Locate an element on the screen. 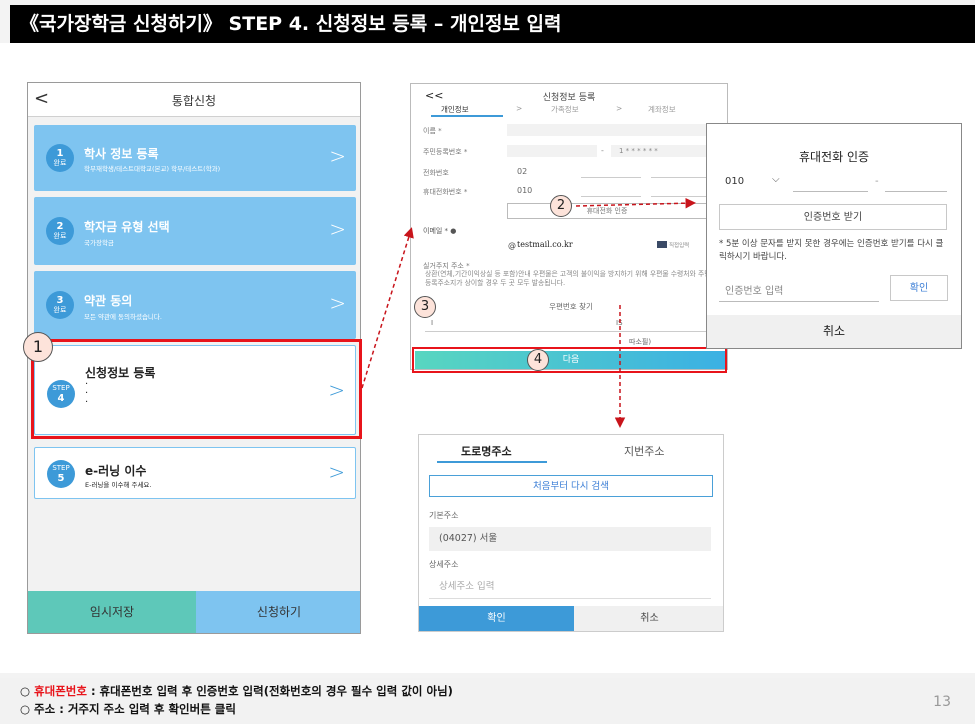  dialog-cancel-button: 취소 is located at coordinates (834, 331).